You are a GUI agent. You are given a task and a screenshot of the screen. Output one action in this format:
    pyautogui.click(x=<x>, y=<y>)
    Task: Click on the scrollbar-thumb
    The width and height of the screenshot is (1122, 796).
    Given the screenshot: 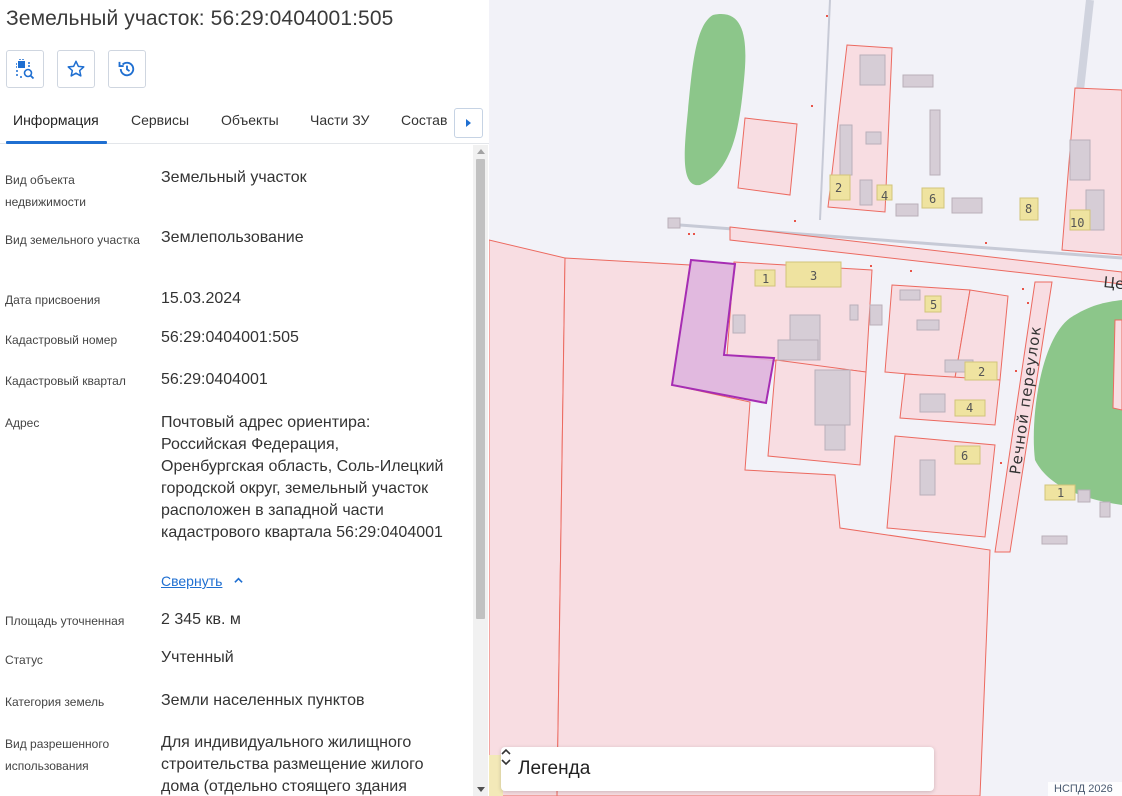 What is the action you would take?
    pyautogui.click(x=480, y=389)
    